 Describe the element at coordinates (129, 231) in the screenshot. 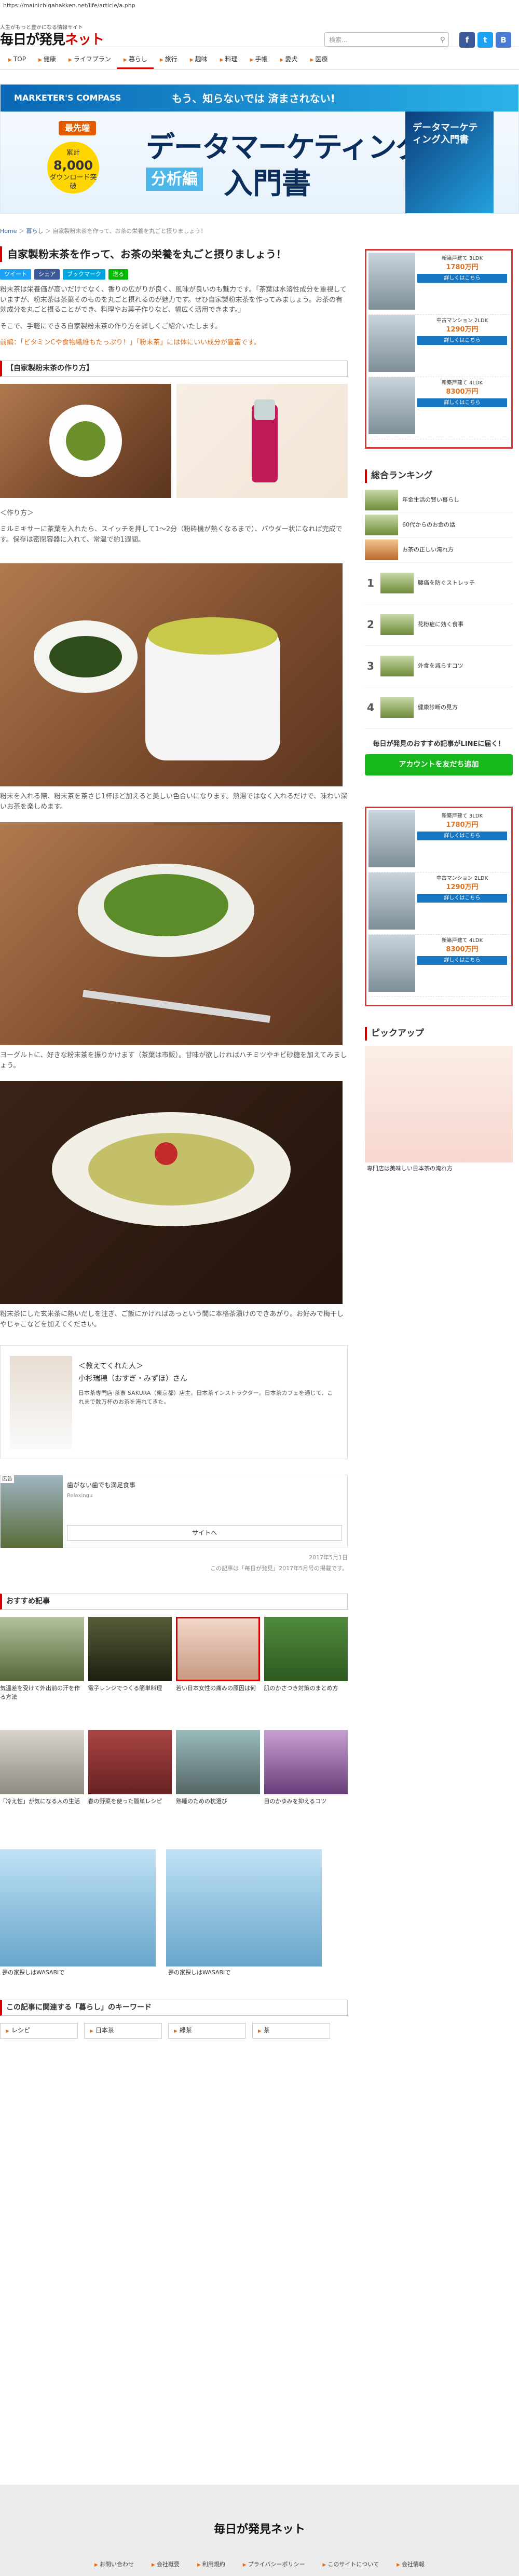

I see `breadcrumb-current: 自家製粉末茶を作って、お茶の栄養を丸ごと摂りましょう！` at that location.